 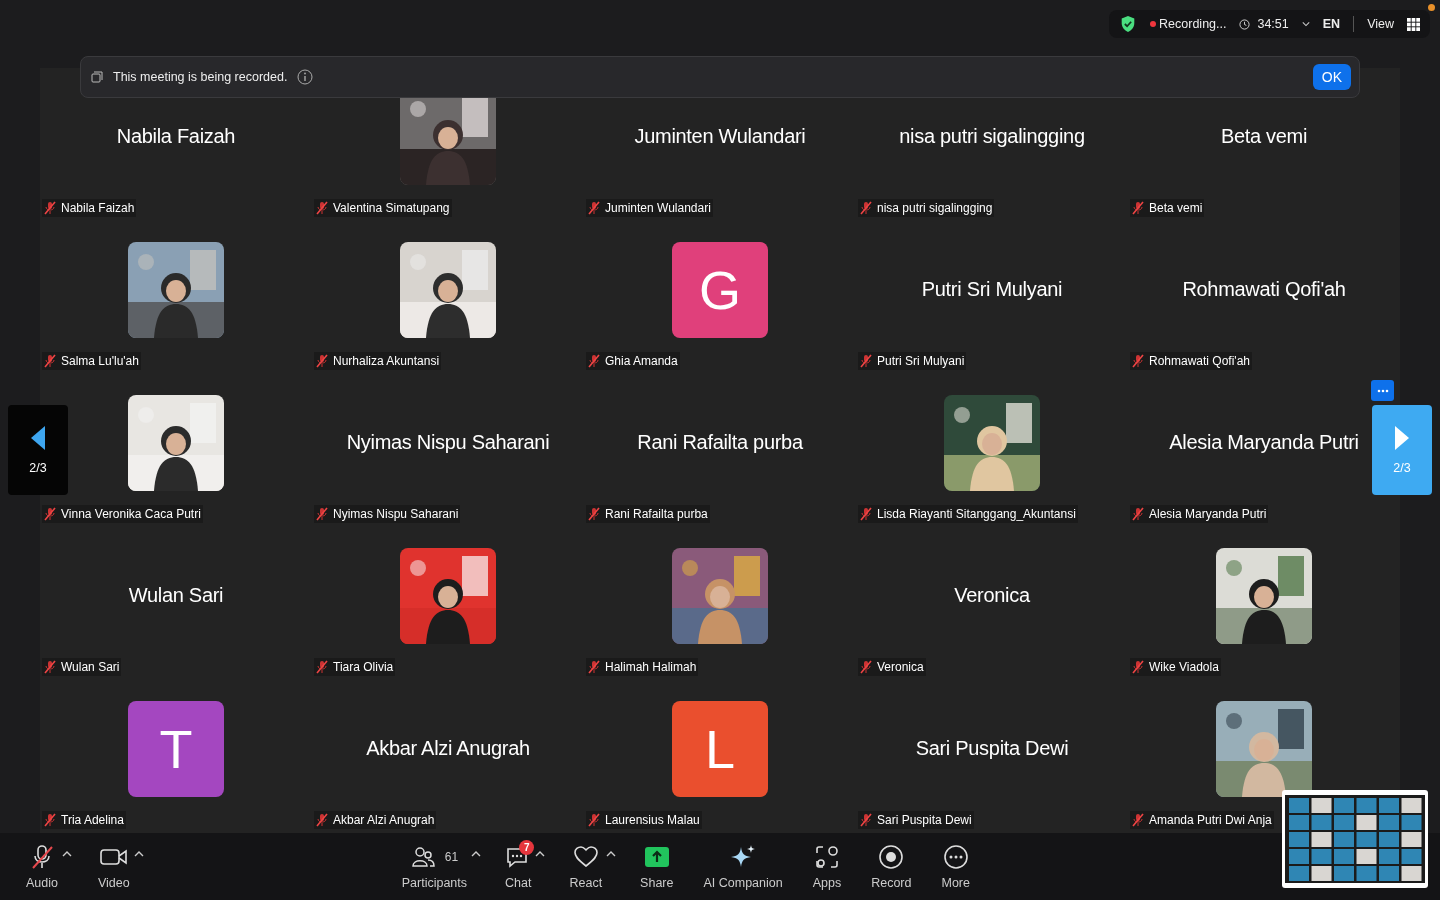 I want to click on participant-label: Akbar Alzi Anugrah, so click(x=384, y=820).